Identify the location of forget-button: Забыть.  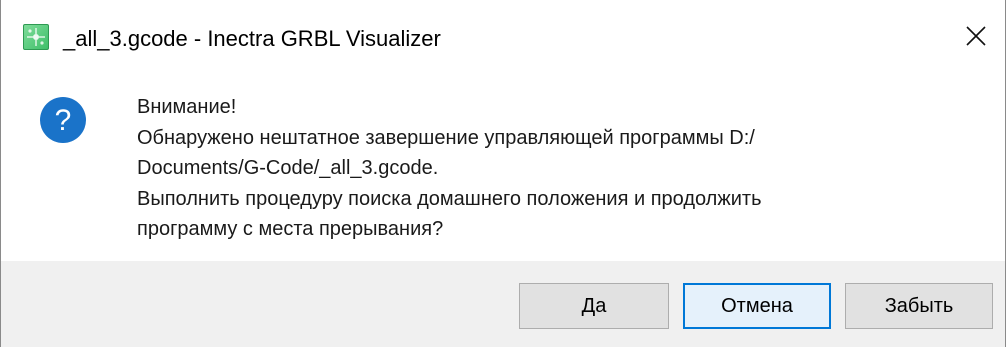
(919, 306).